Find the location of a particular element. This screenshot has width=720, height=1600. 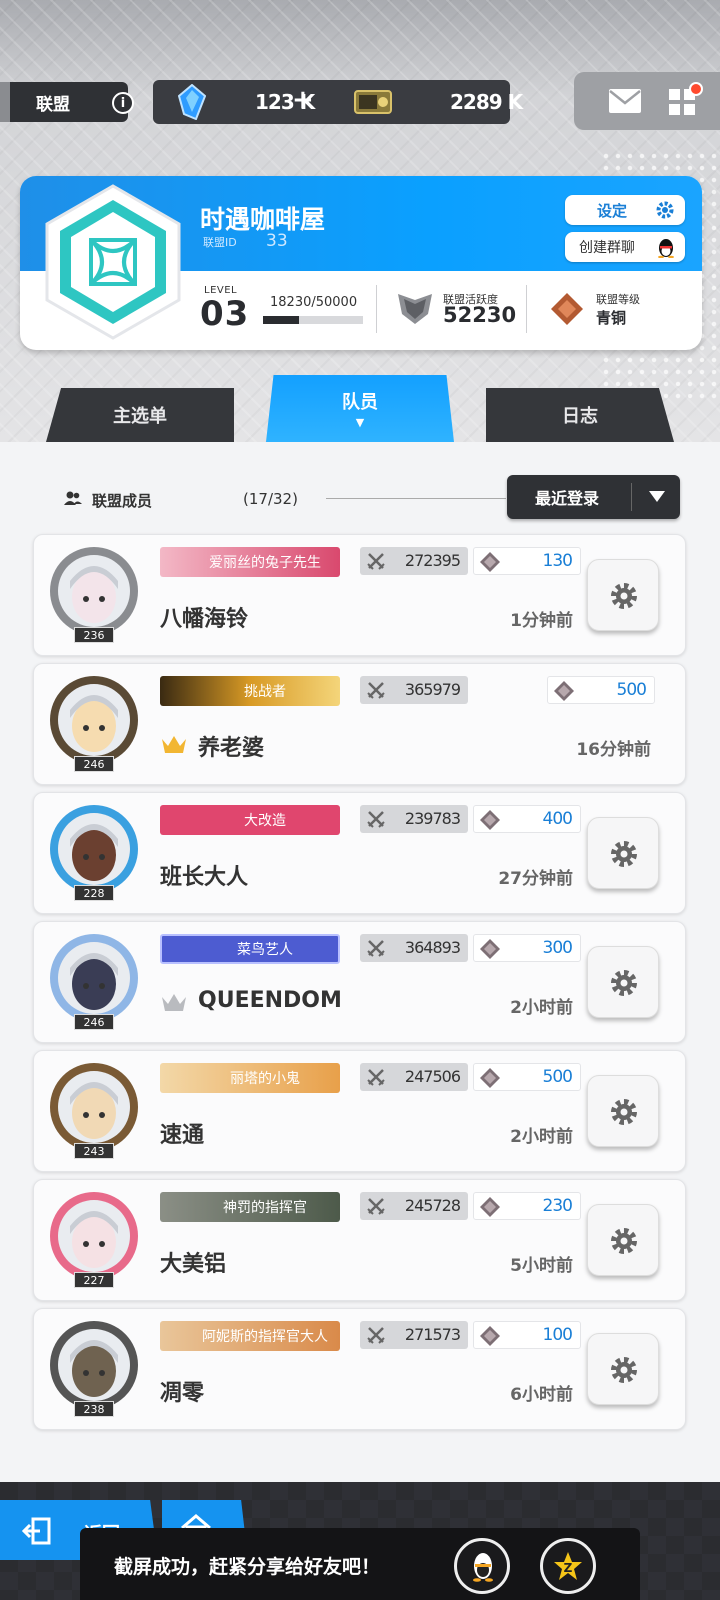

combat-power: 245728 is located at coordinates (414, 1206).